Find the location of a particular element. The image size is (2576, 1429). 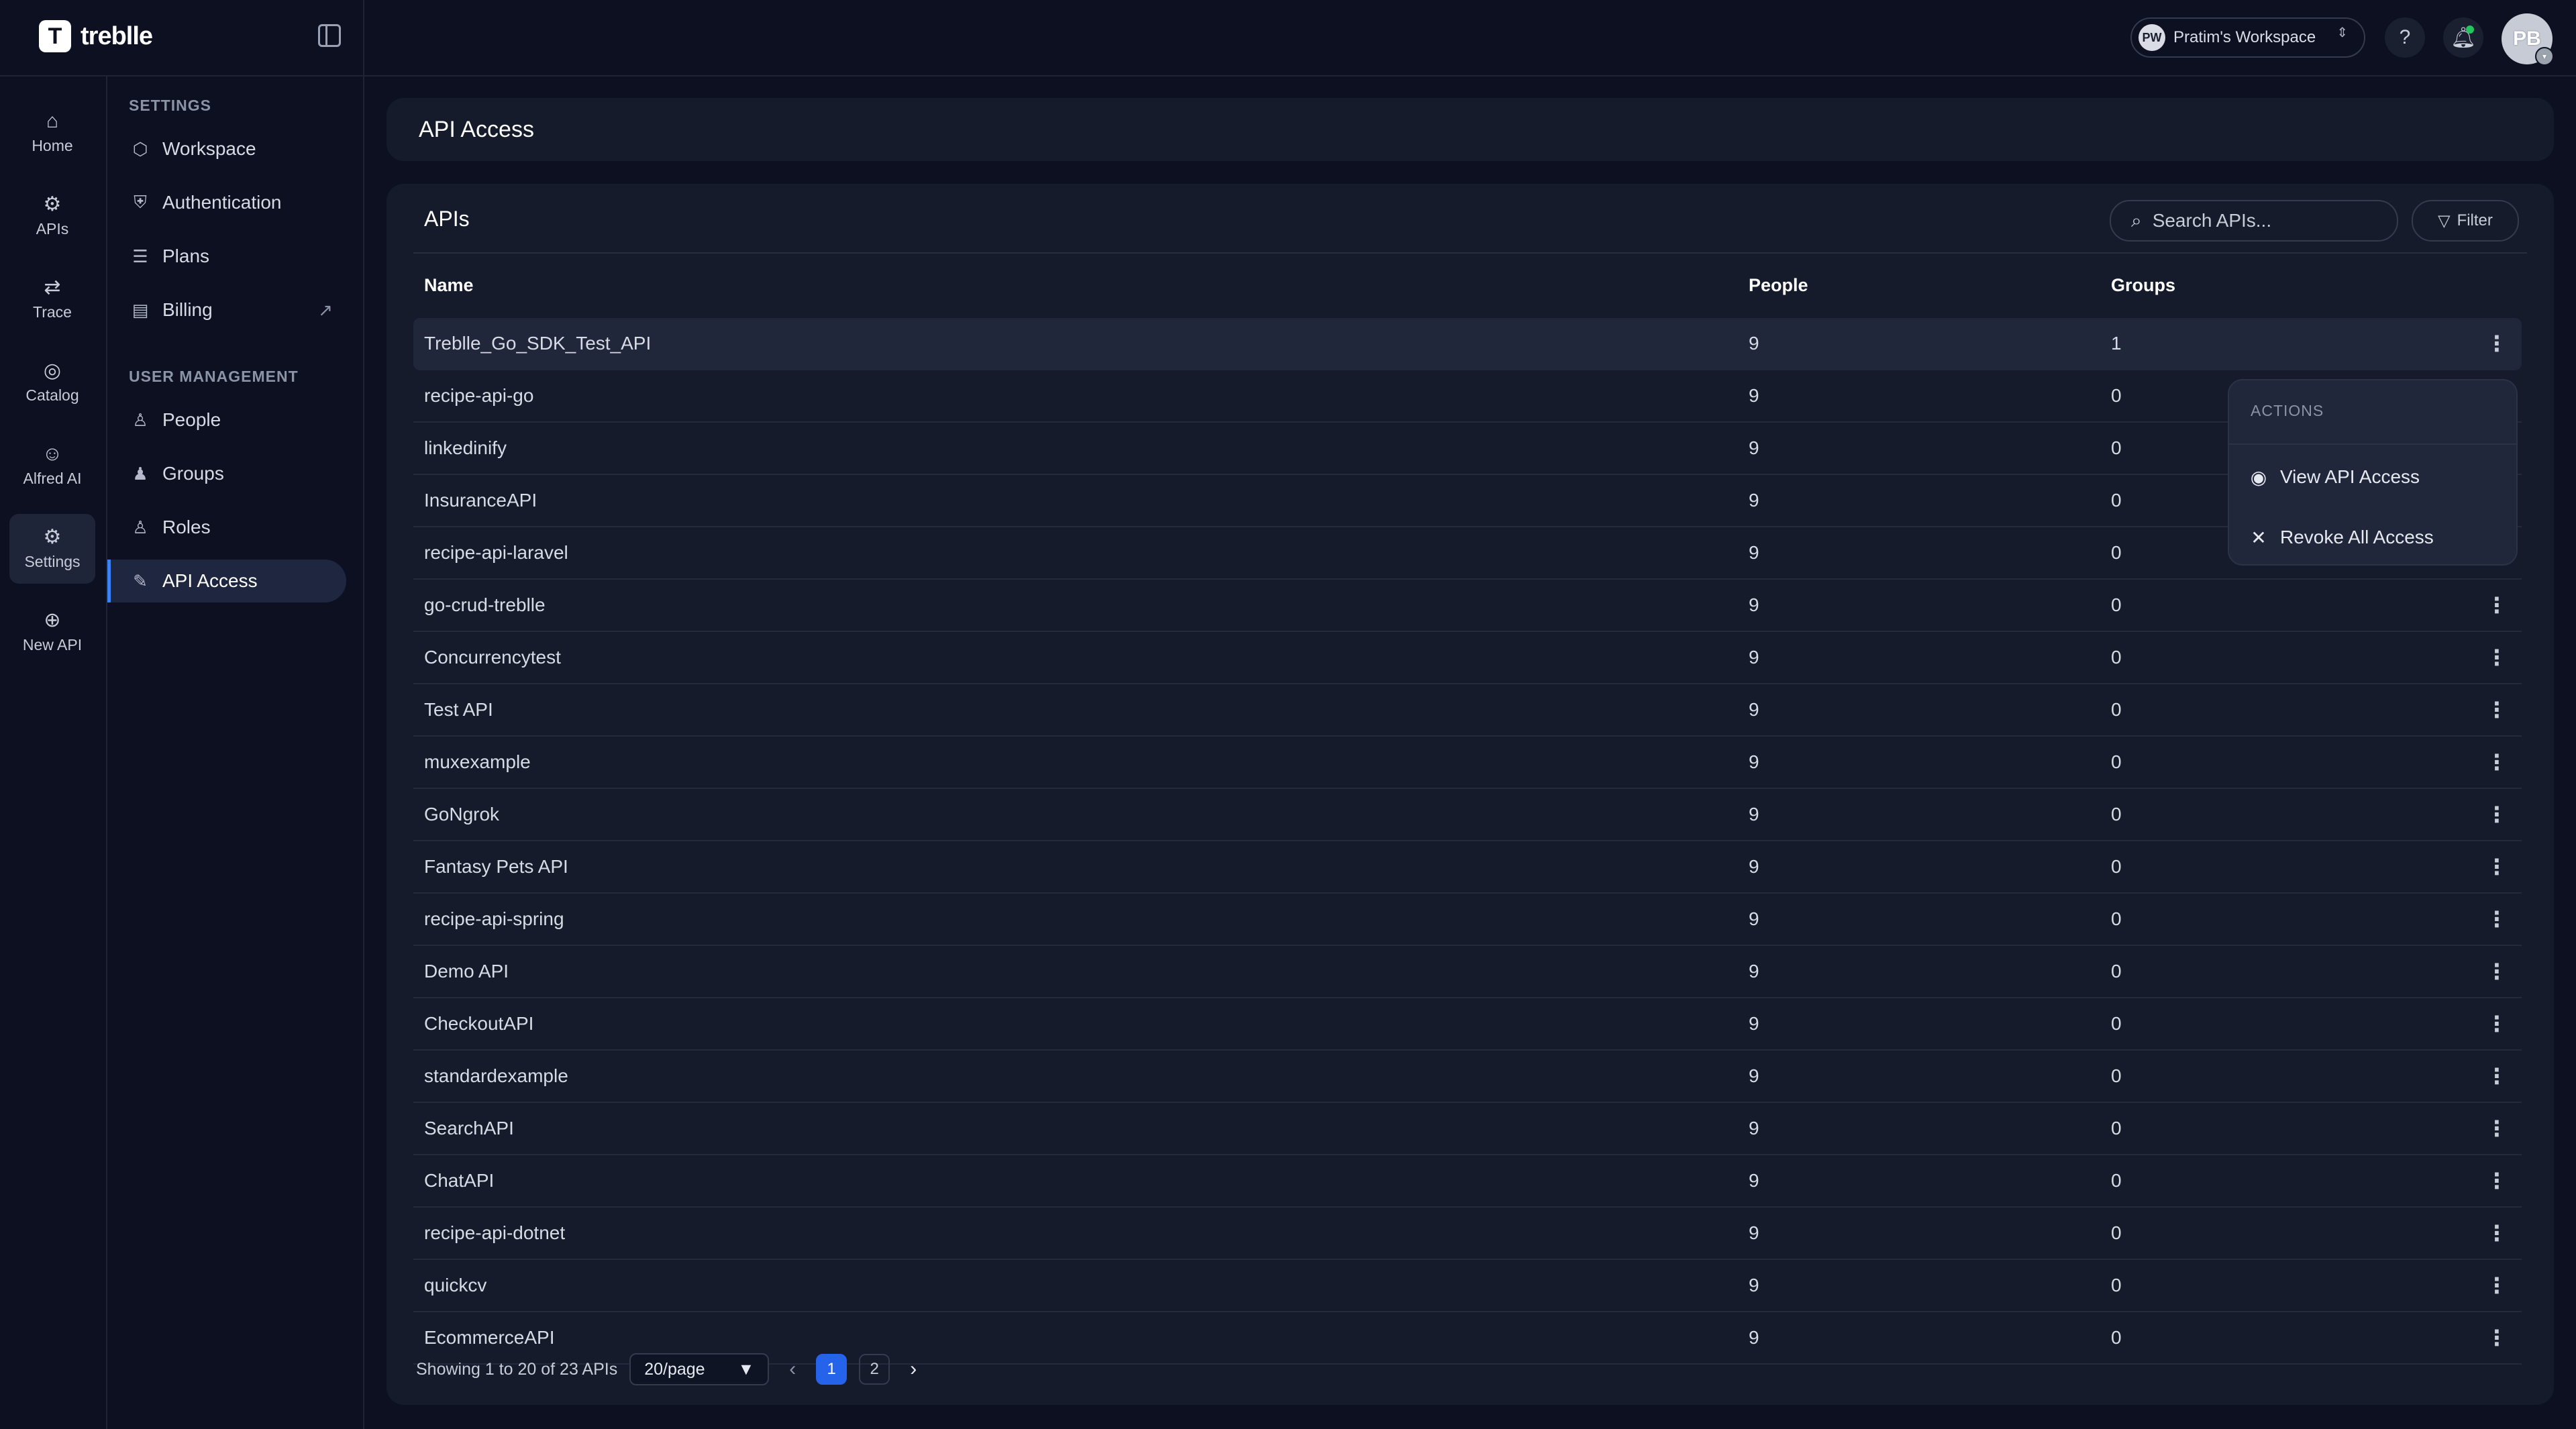

rail-label: New API is located at coordinates (52, 644).